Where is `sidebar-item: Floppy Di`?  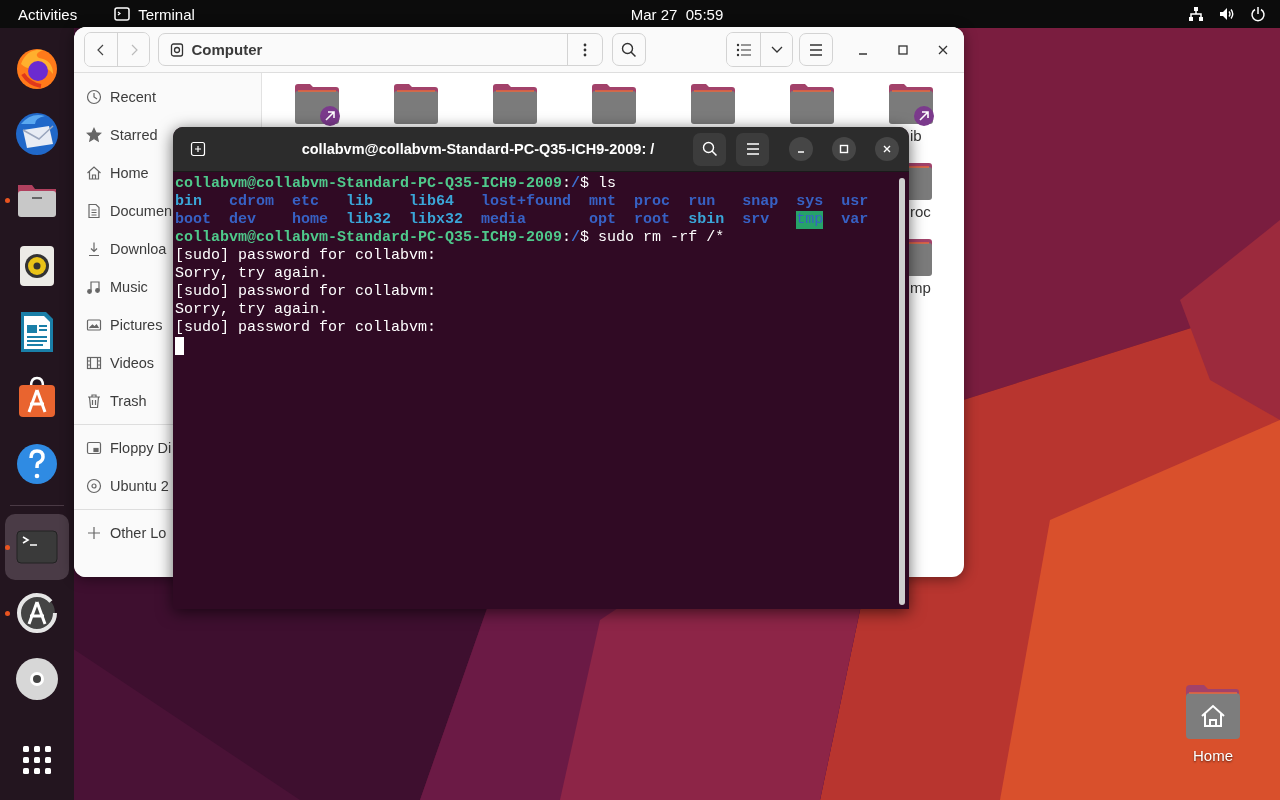 sidebar-item: Floppy Di is located at coordinates (124, 448).